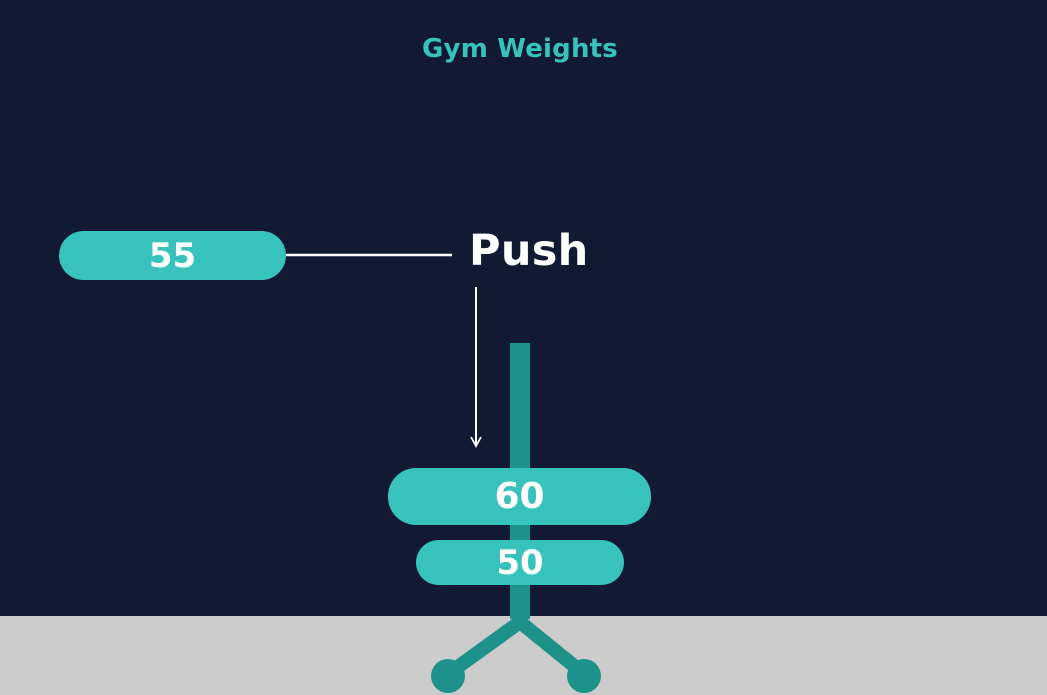 This screenshot has height=695, width=1047. I want to click on stack-plate-bottom-value: 50, so click(520, 562).